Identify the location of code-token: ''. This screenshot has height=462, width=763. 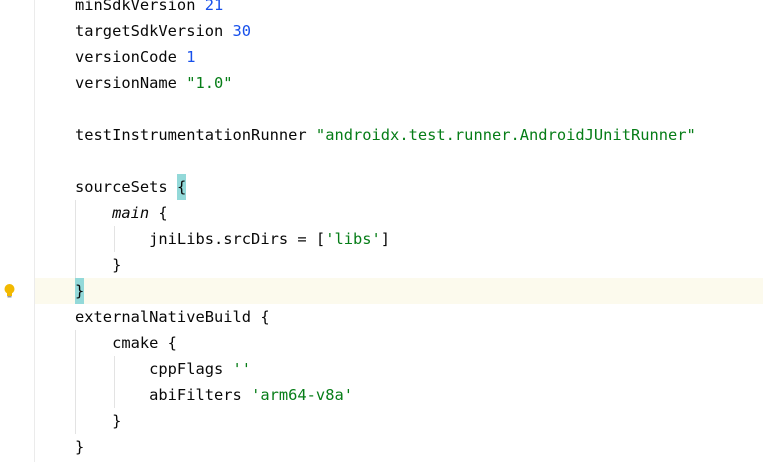
(242, 369).